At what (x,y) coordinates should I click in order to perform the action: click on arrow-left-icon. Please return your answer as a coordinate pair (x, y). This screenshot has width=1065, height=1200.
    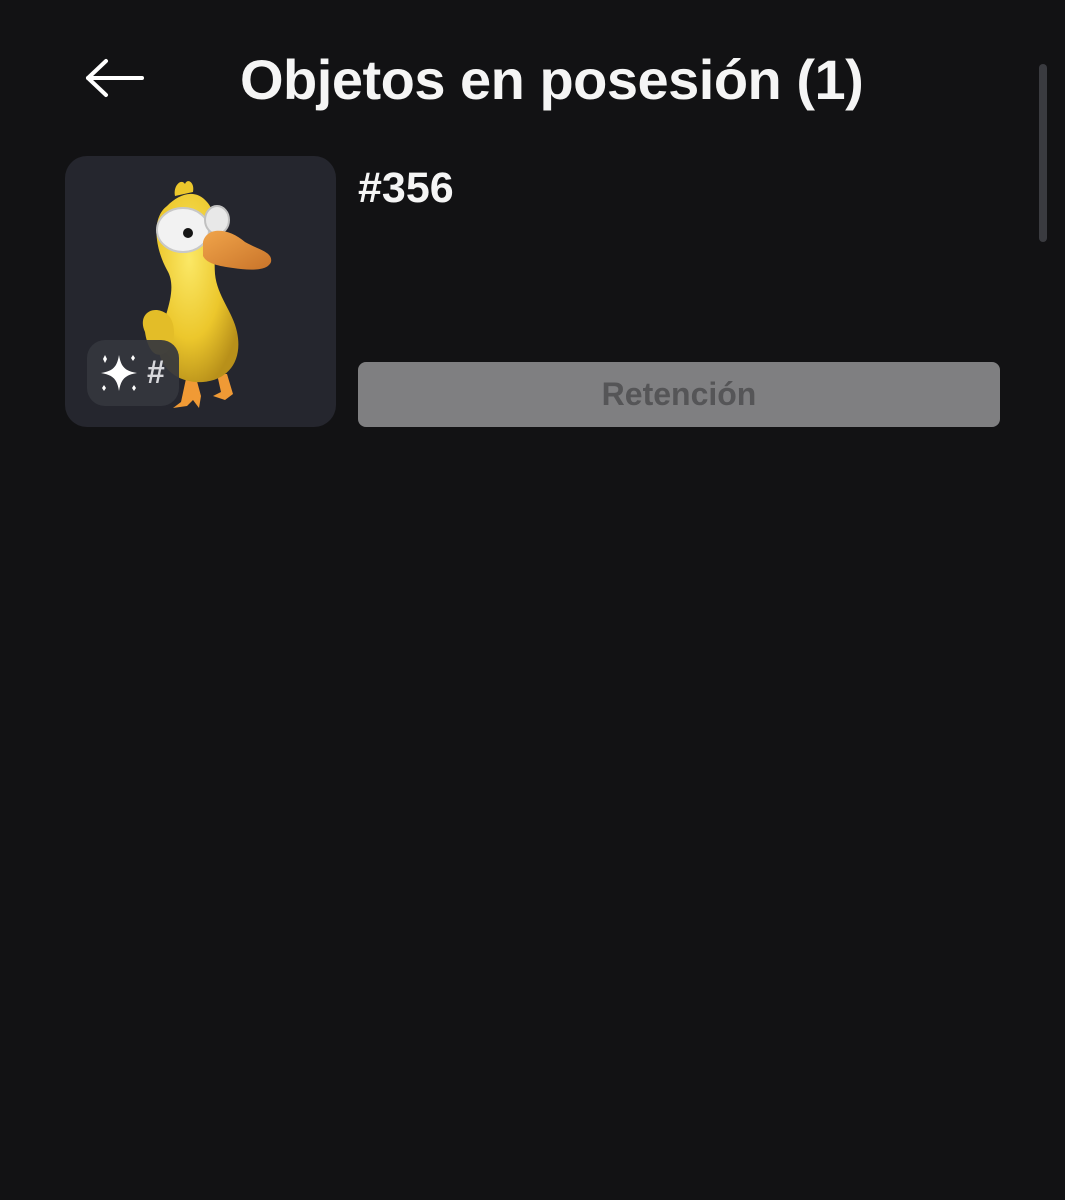
    Looking at the image, I should click on (115, 78).